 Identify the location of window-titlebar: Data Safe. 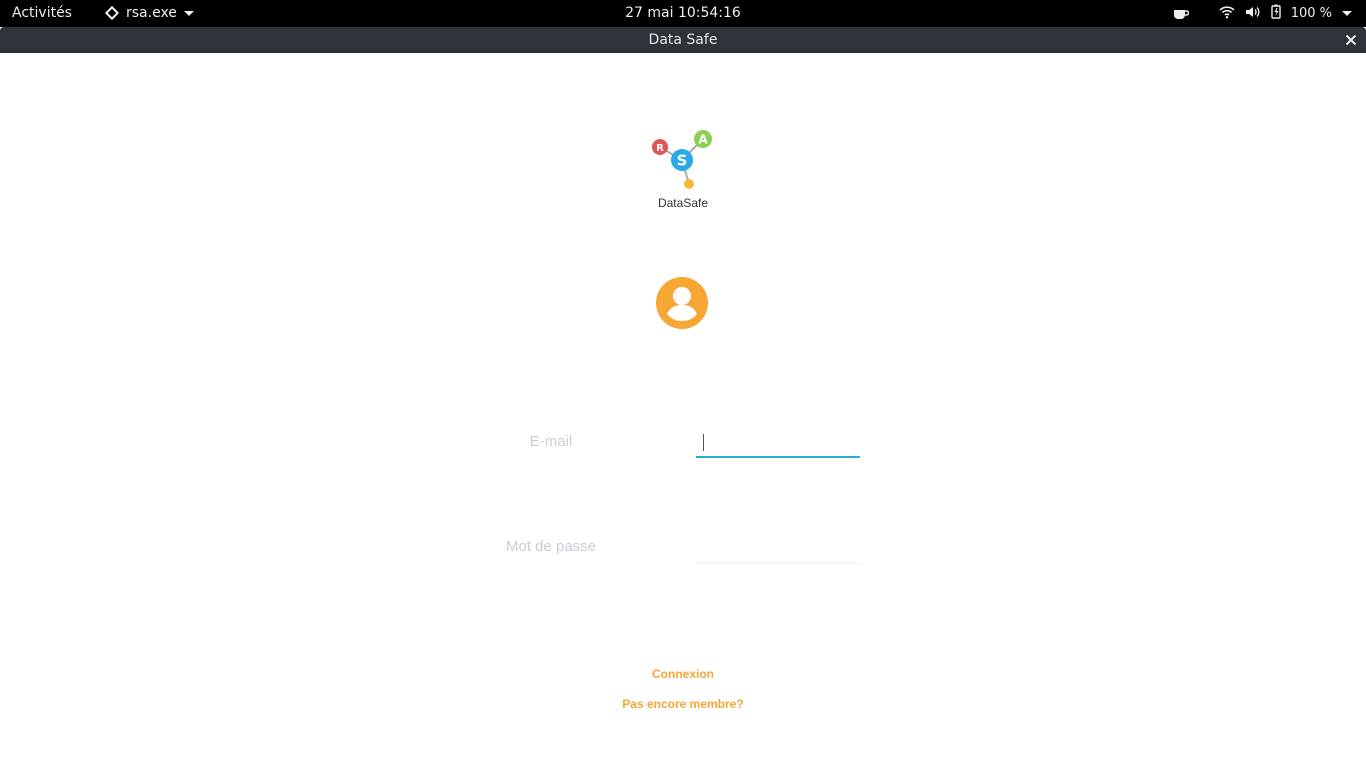
(683, 40).